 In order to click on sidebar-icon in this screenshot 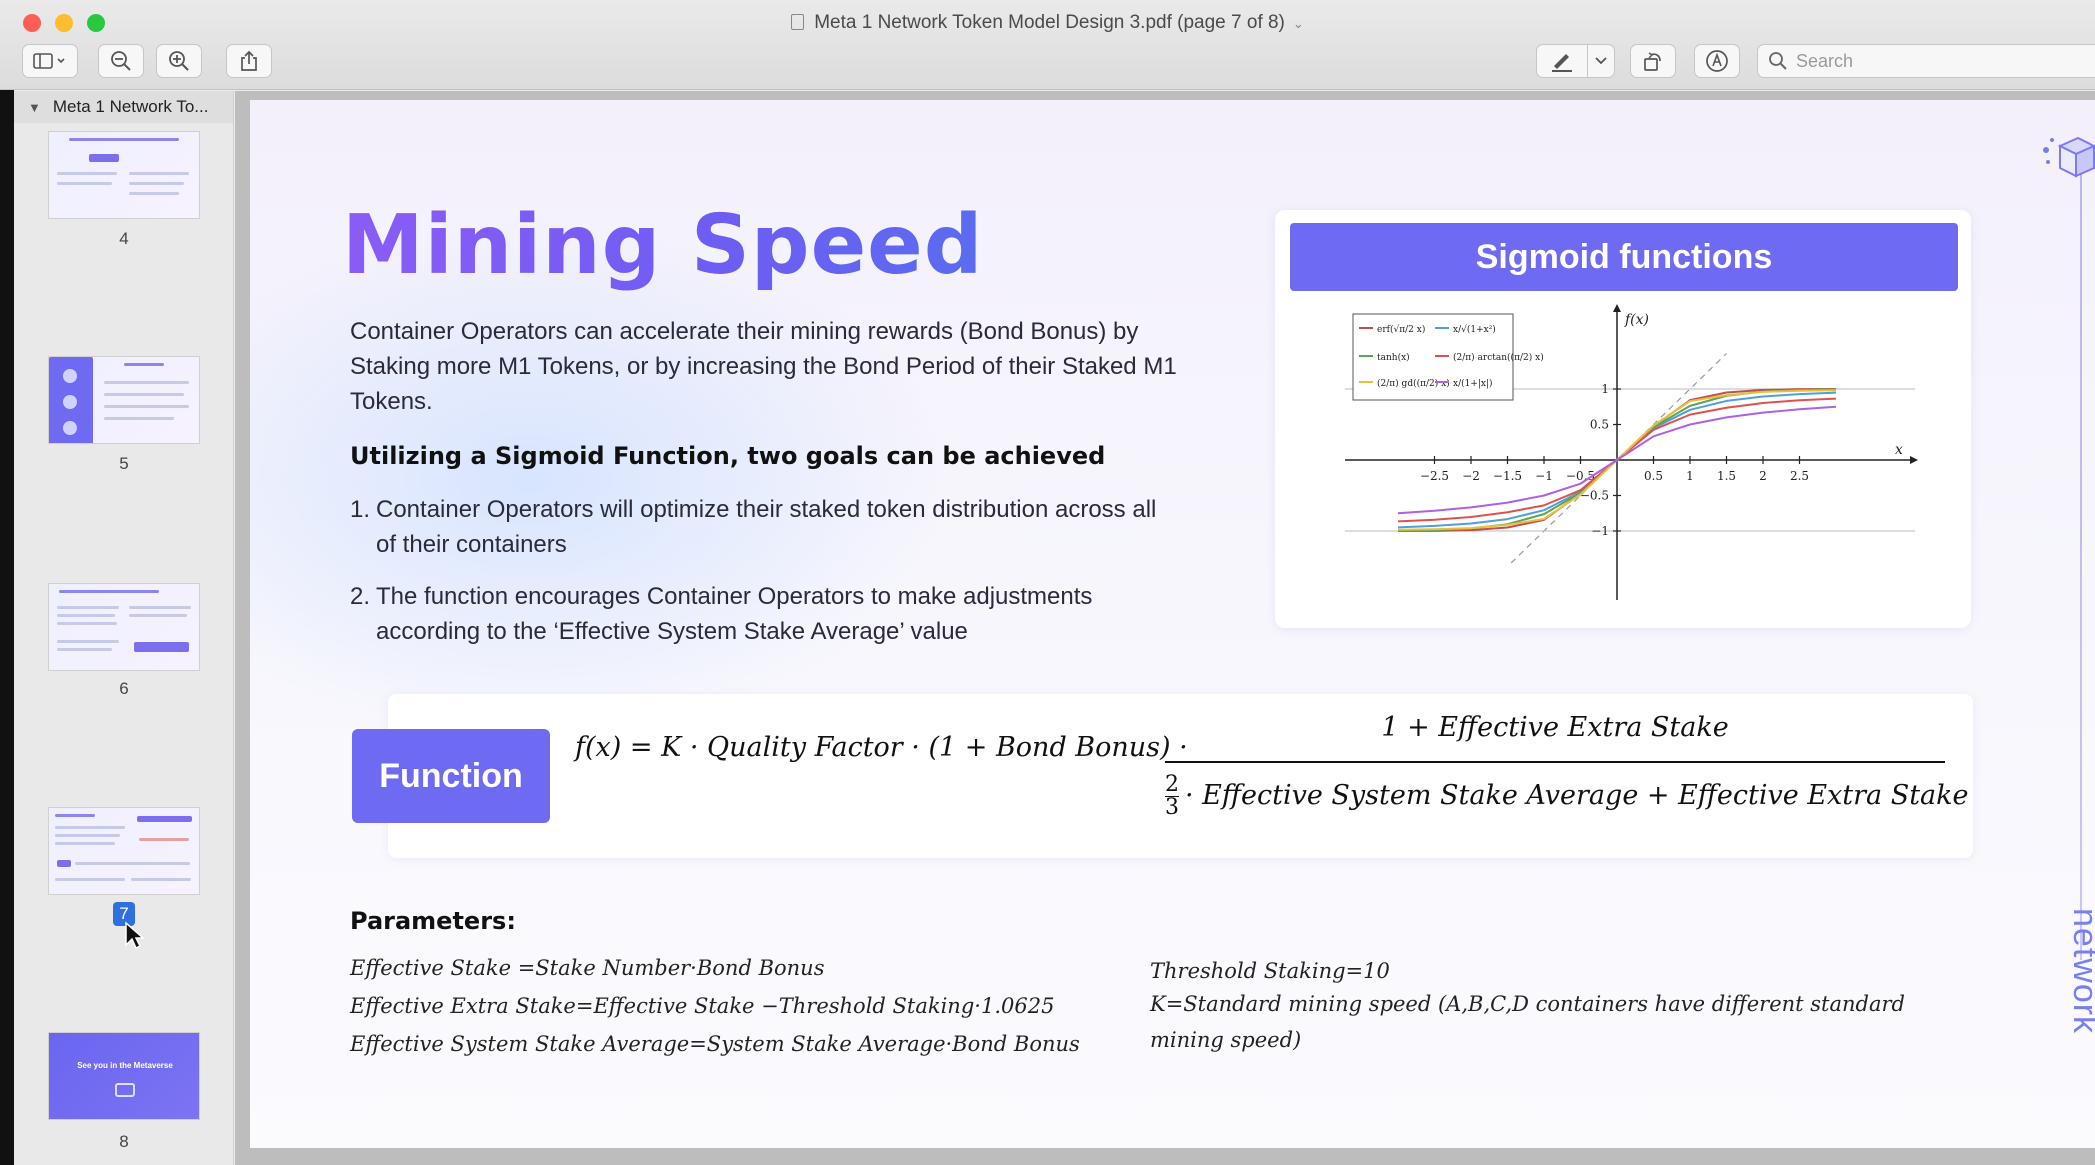, I will do `click(49, 61)`.